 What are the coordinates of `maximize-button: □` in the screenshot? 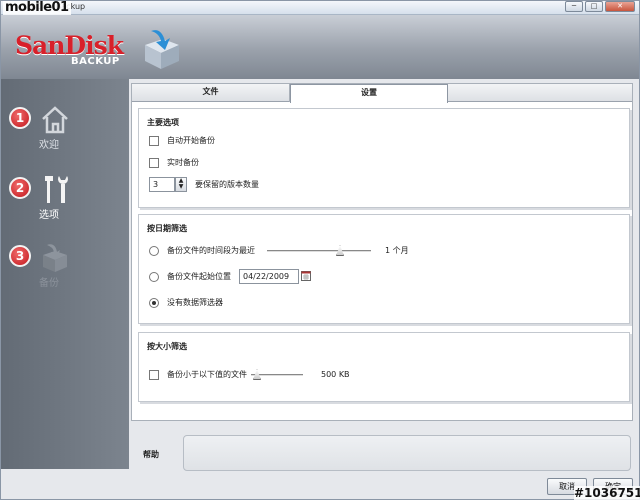 It's located at (594, 6).